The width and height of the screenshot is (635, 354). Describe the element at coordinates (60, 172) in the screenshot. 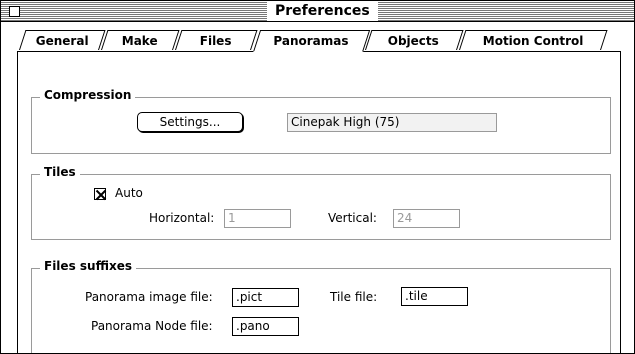

I see `tiles-group-title: Tiles` at that location.